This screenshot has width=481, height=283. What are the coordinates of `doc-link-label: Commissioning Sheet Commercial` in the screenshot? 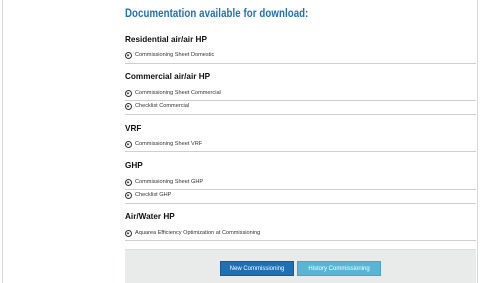 It's located at (178, 93).